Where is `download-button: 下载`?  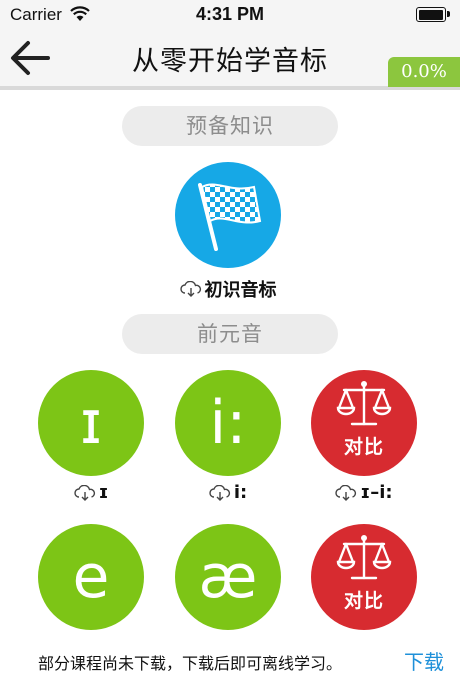
download-button: 下载 is located at coordinates (424, 660).